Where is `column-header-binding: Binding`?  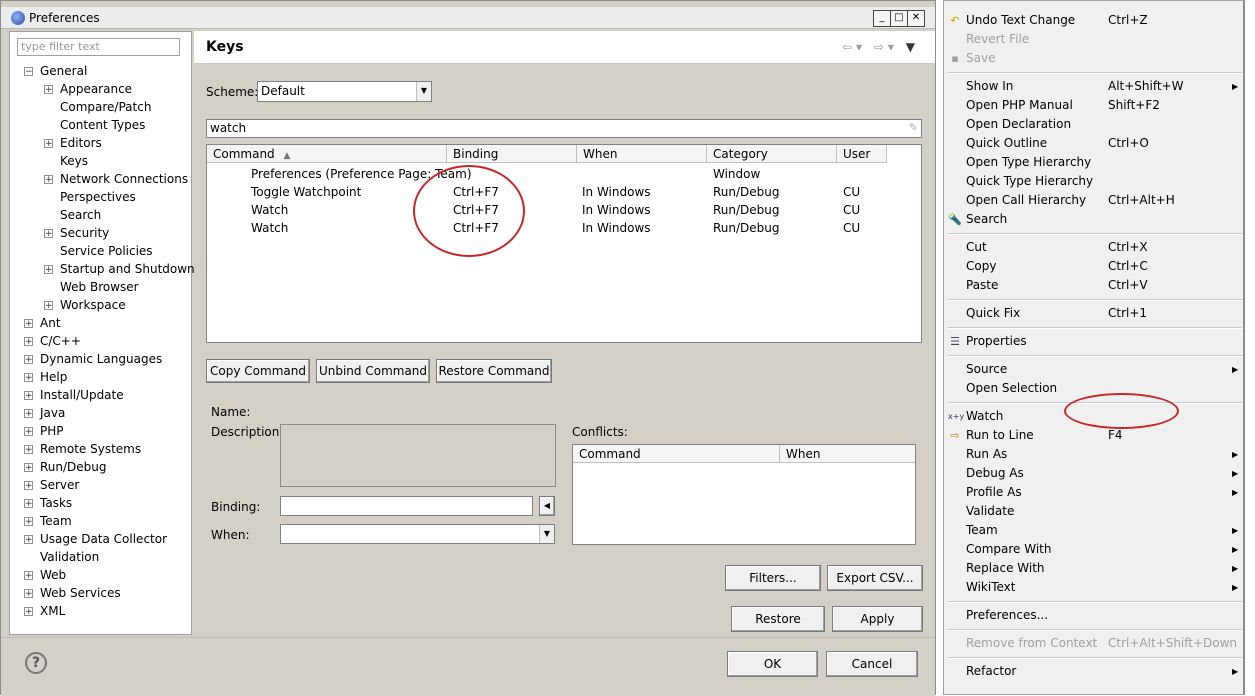
column-header-binding: Binding is located at coordinates (512, 154).